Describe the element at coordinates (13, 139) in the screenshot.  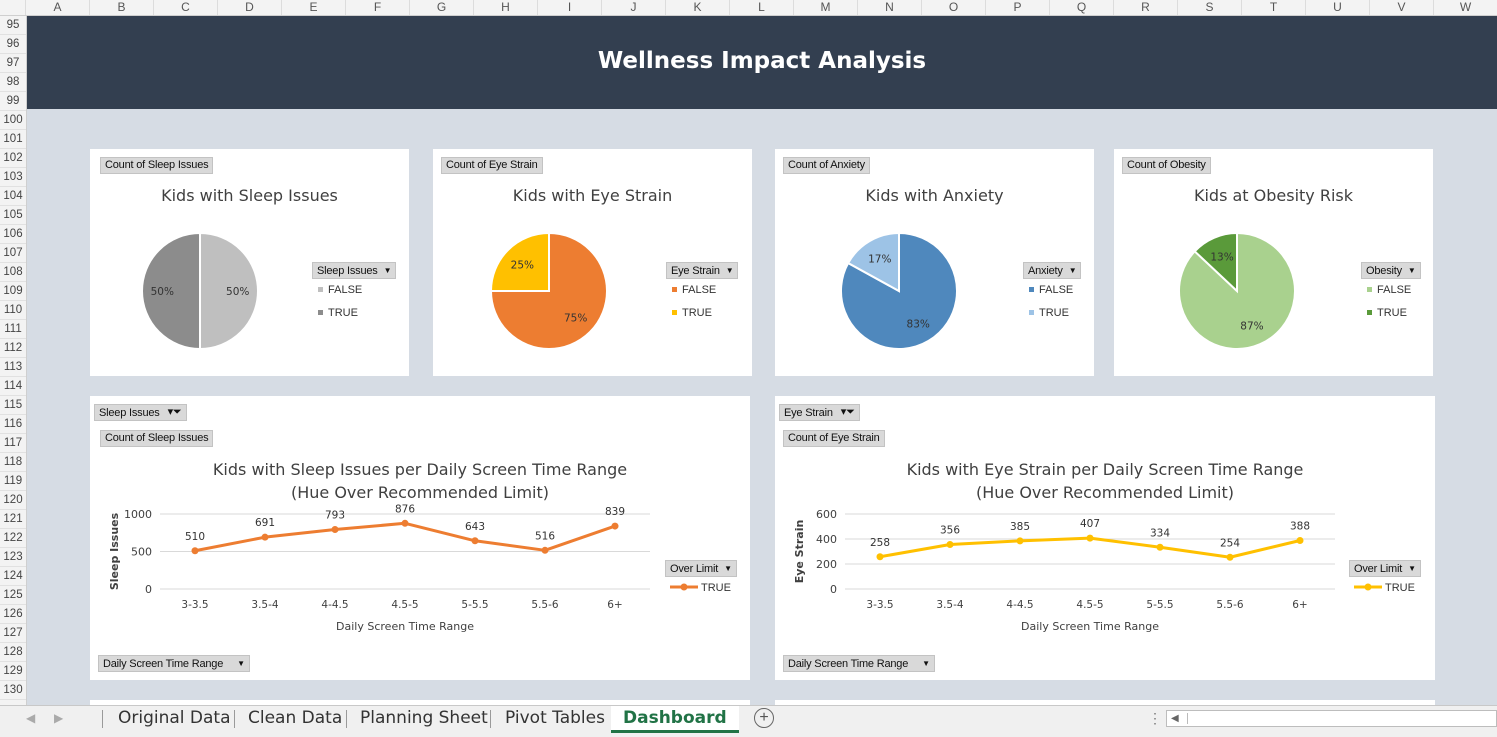
I see `row-header-101: 101` at that location.